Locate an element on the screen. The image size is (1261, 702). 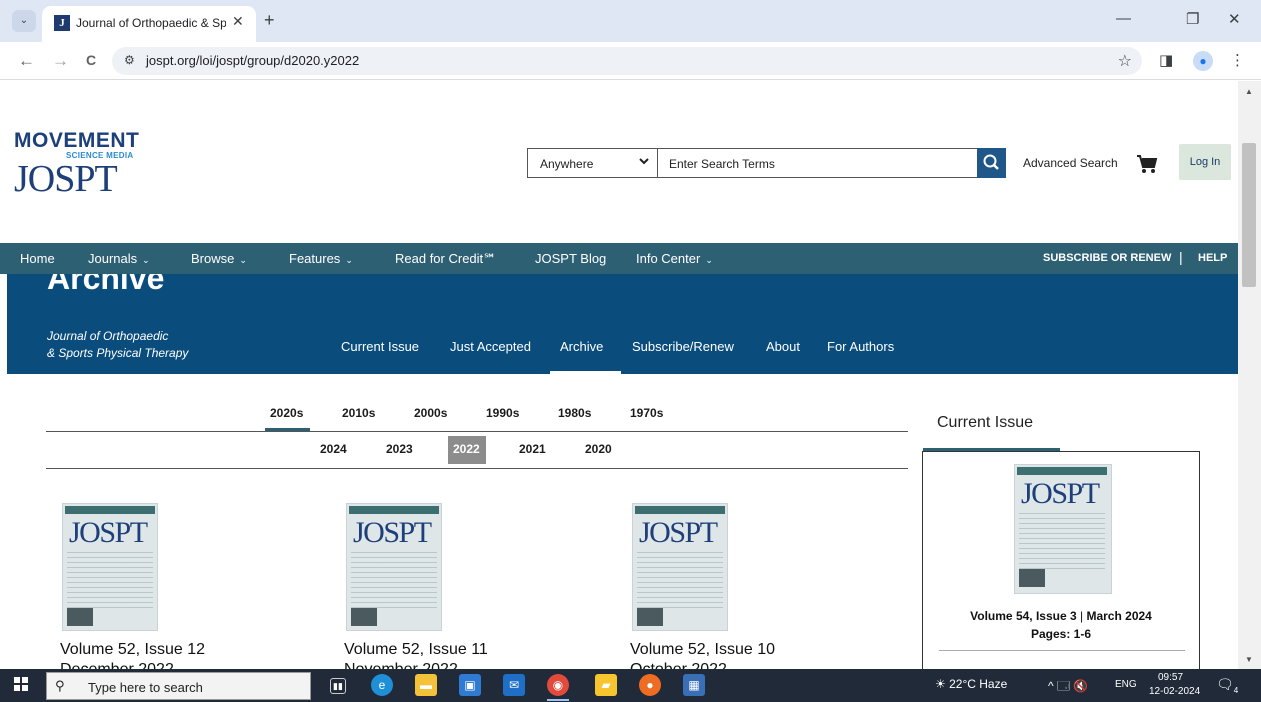
language-indicator: ENG is located at coordinates (1126, 684).